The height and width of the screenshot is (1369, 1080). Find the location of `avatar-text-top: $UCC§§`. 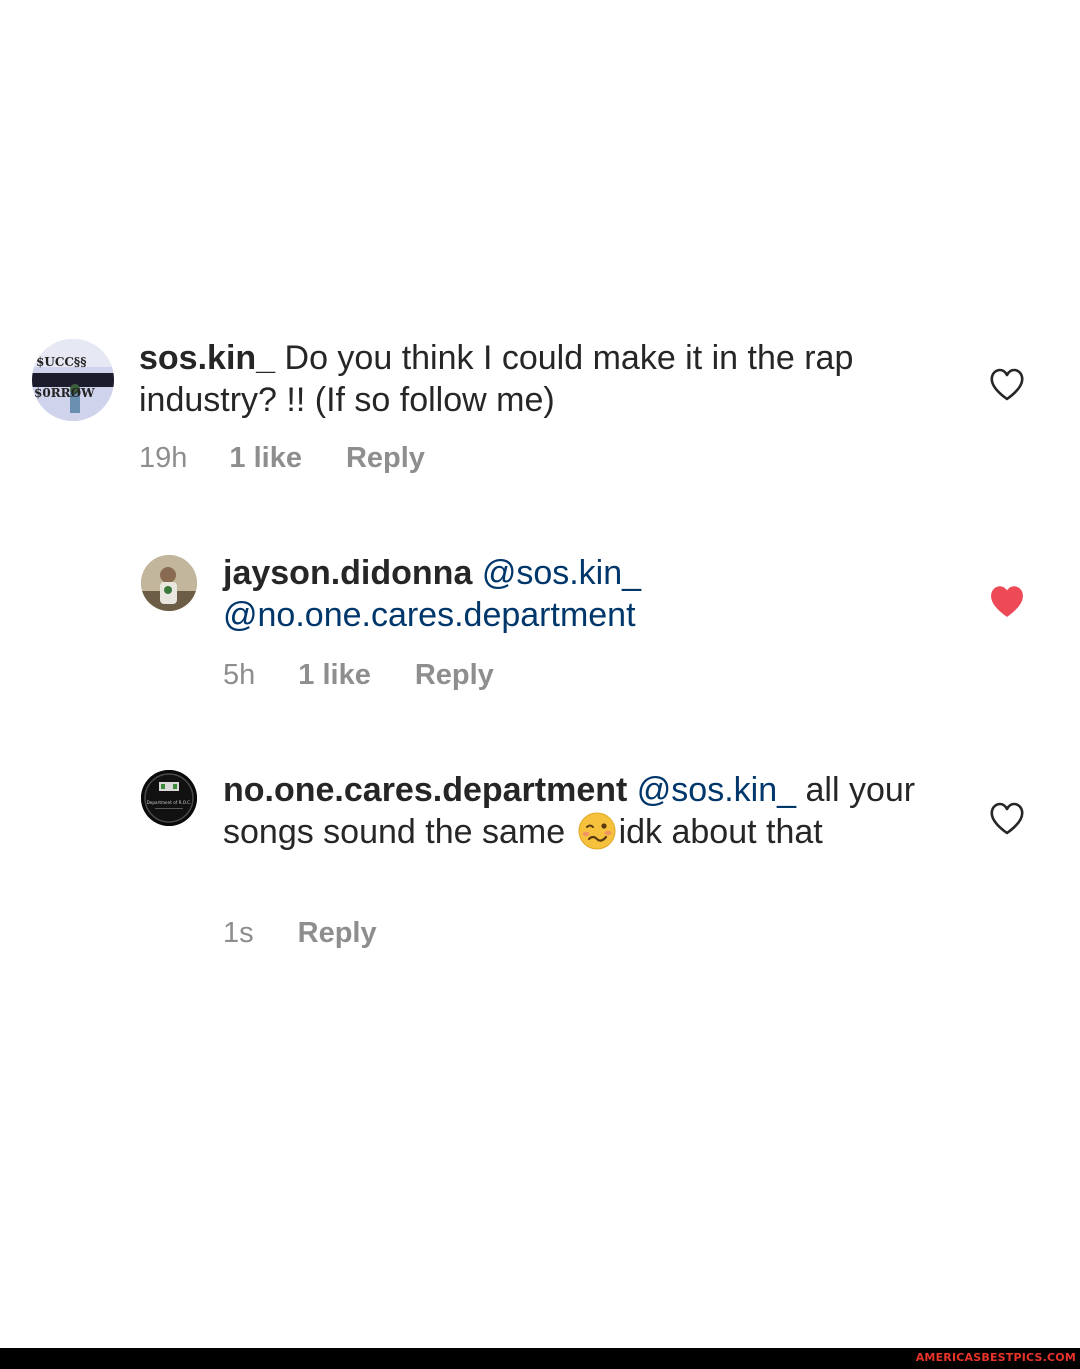

avatar-text-top: $UCC§§ is located at coordinates (61, 362).